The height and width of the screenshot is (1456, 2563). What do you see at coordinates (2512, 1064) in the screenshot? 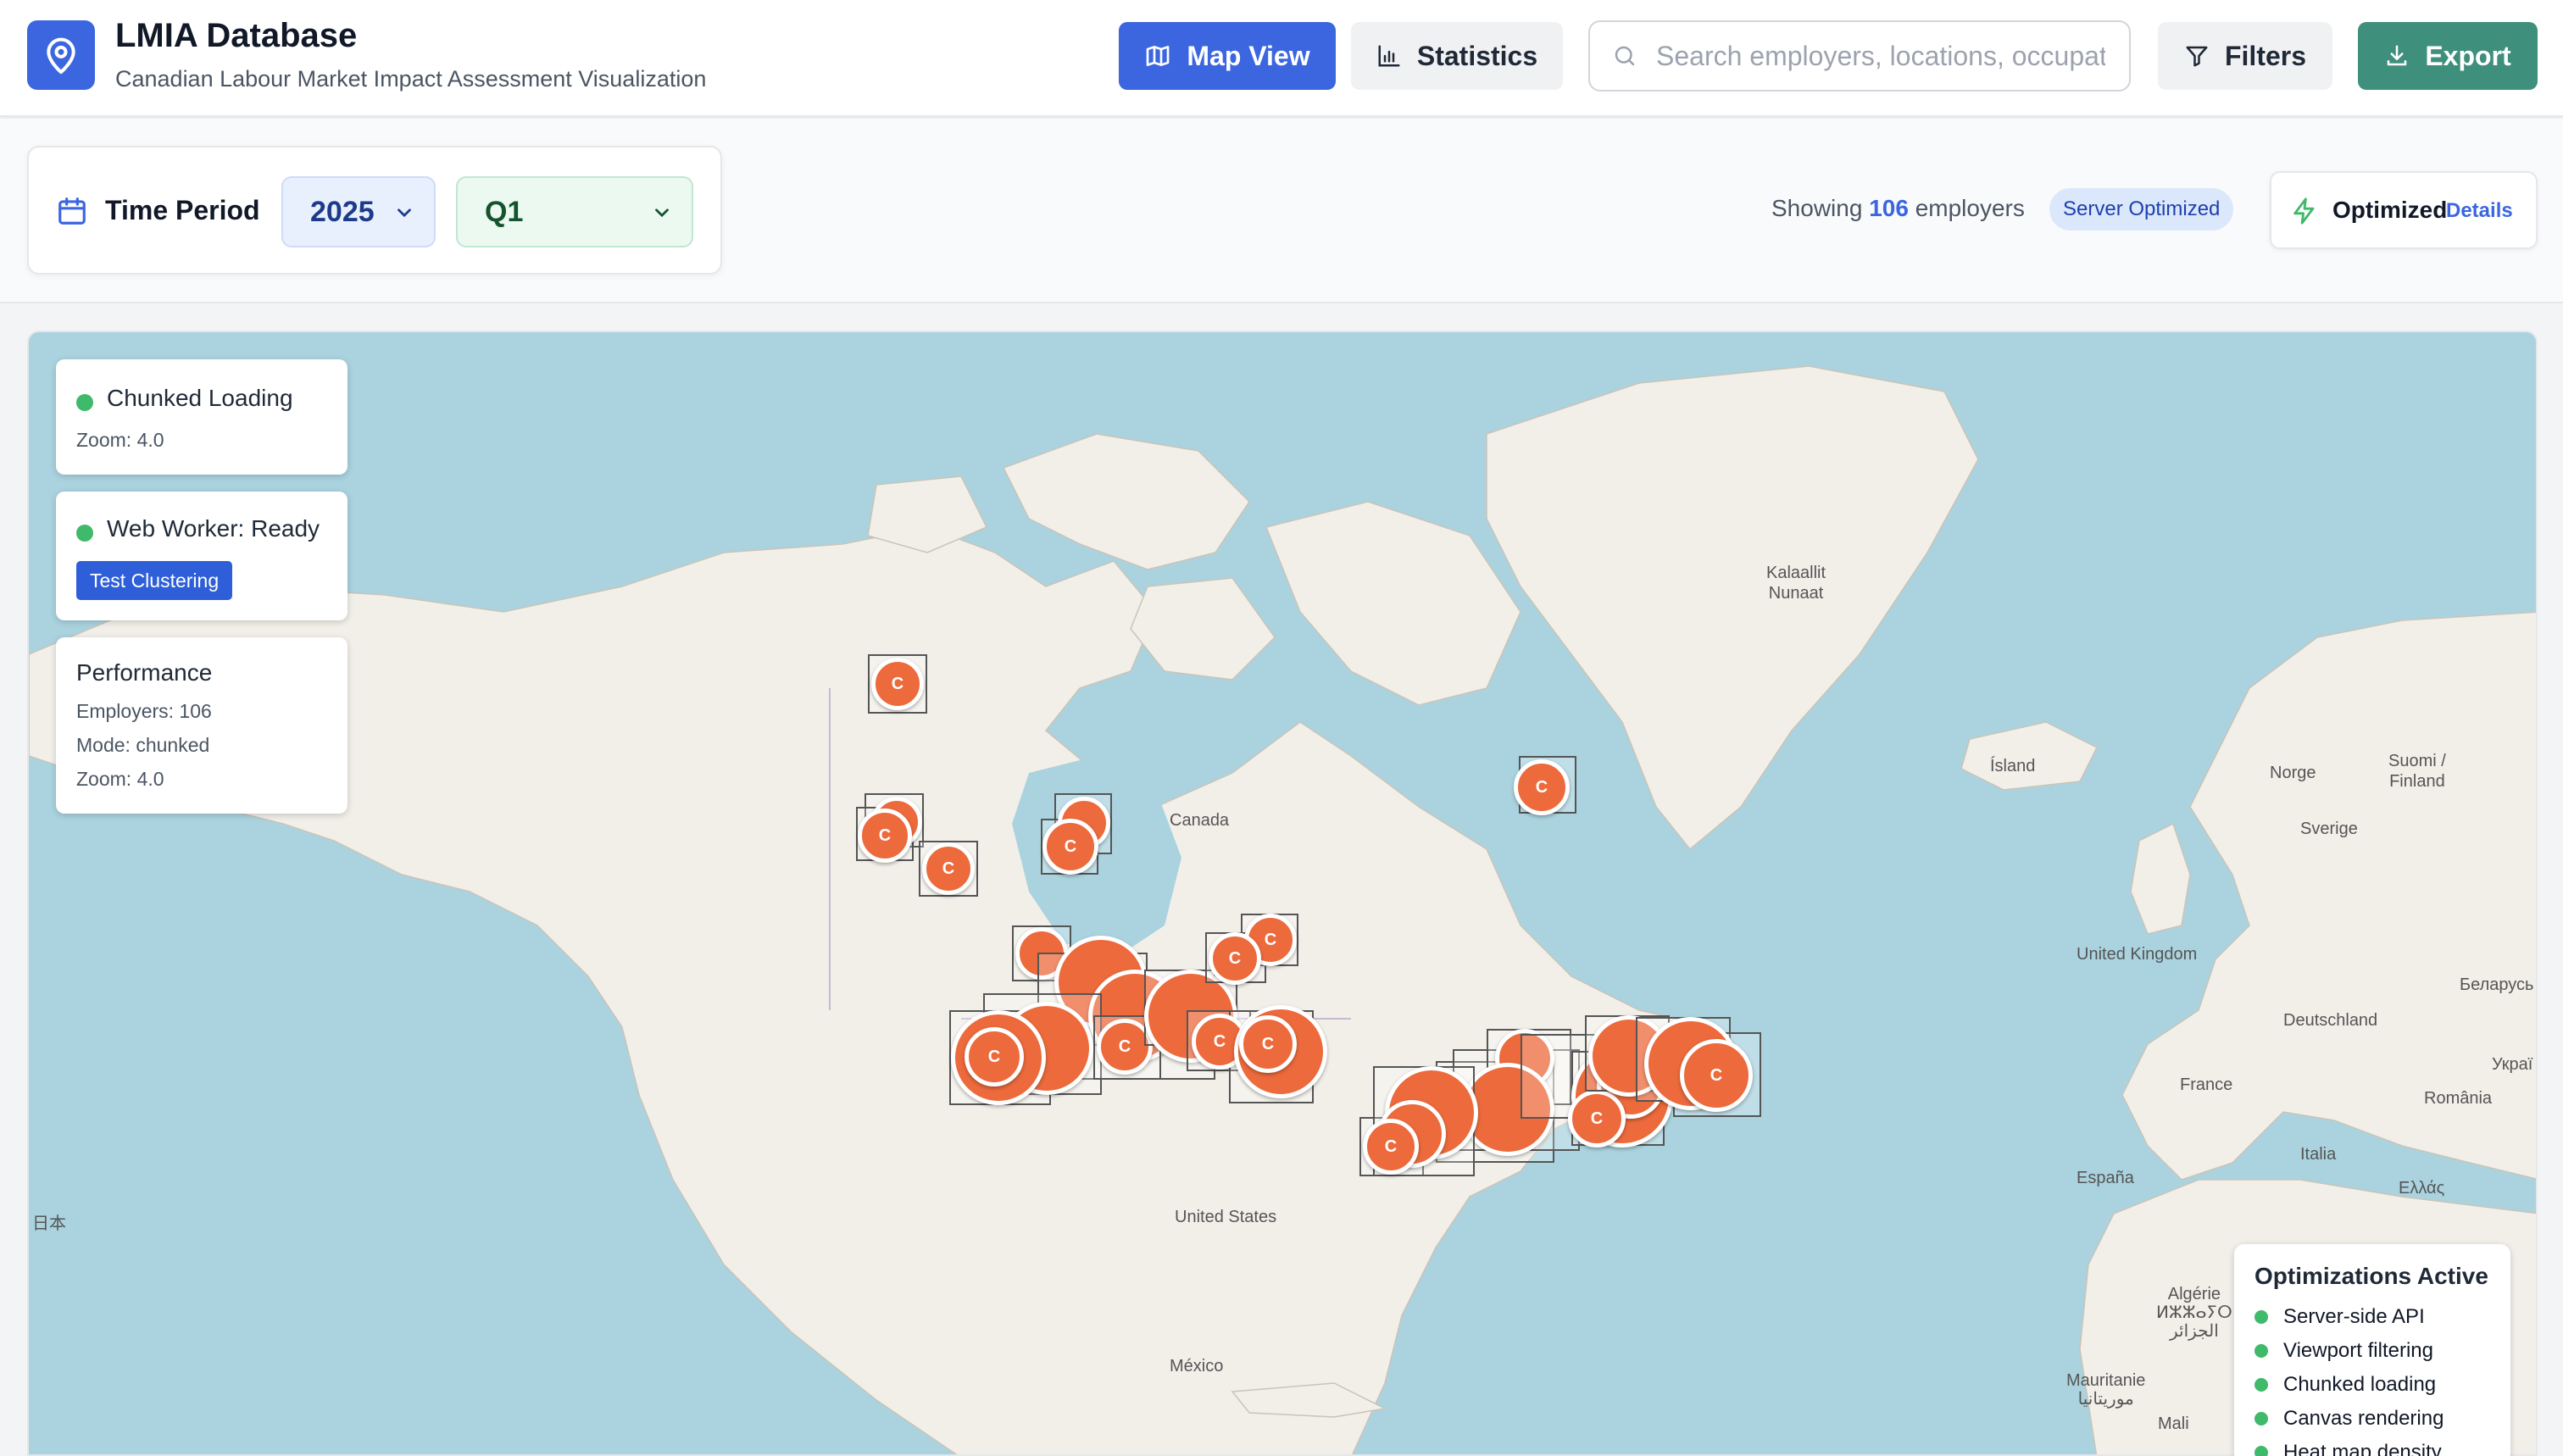
I see `label-ukraine: Украї` at bounding box center [2512, 1064].